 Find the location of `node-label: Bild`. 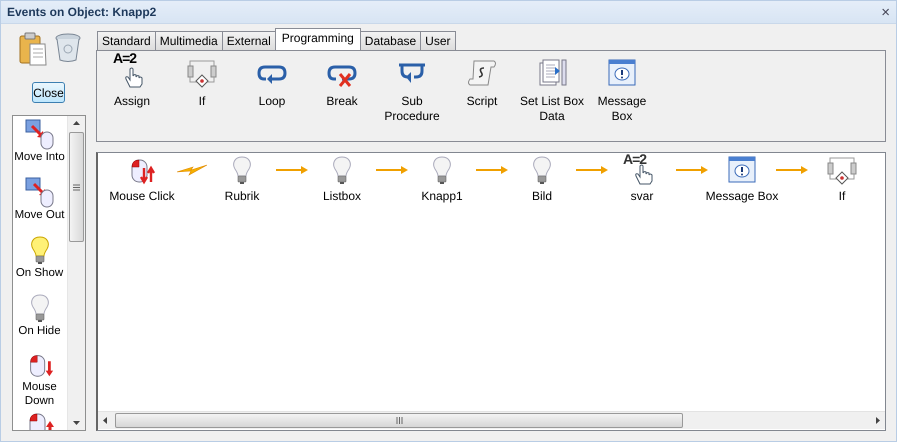

node-label: Bild is located at coordinates (542, 196).